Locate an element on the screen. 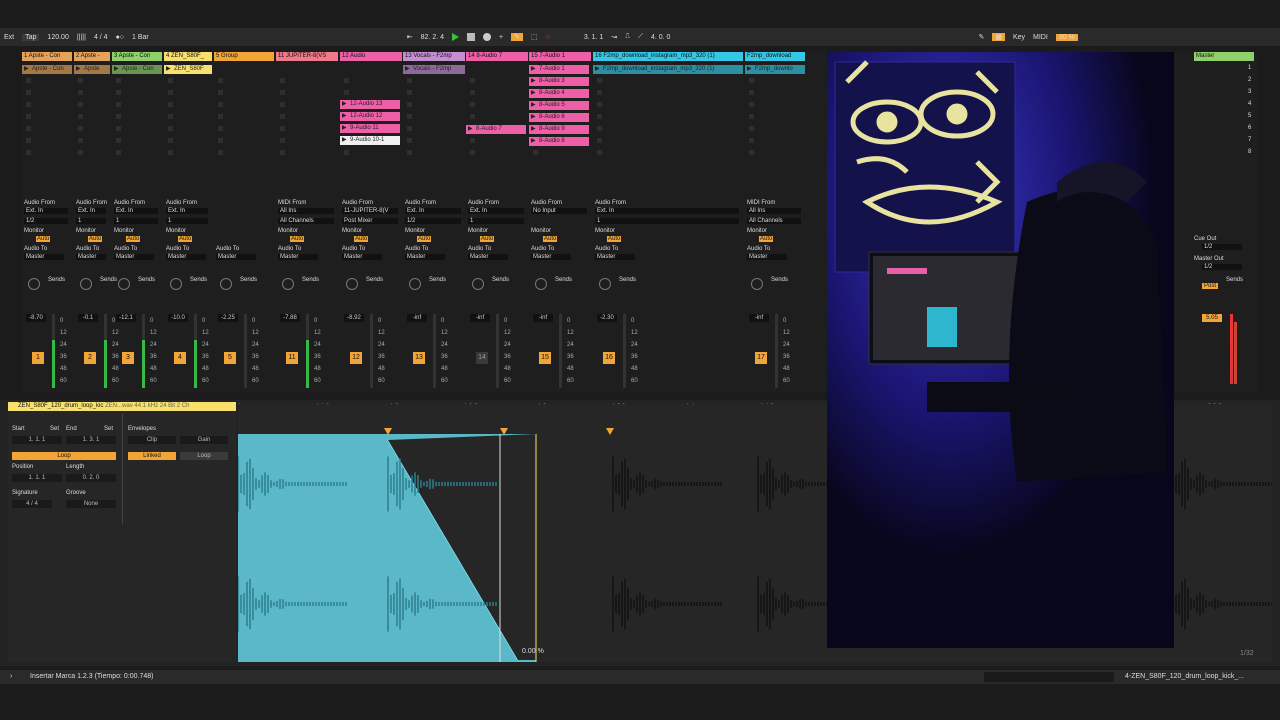 Image resolution: width=1280 pixels, height=720 pixels. track-volume: -8.92 is located at coordinates (354, 318).